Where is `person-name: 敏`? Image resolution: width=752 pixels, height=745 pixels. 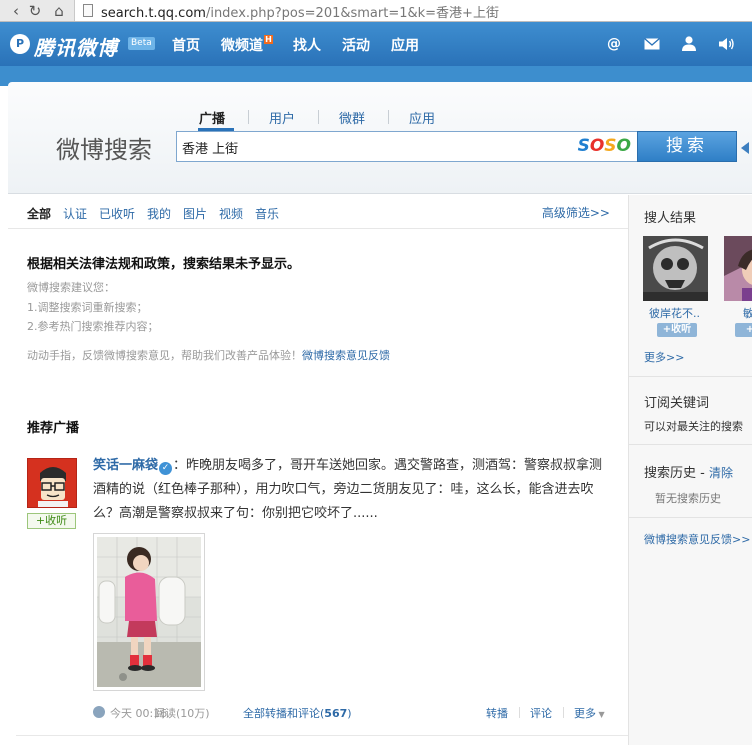 person-name: 敏 is located at coordinates (747, 313).